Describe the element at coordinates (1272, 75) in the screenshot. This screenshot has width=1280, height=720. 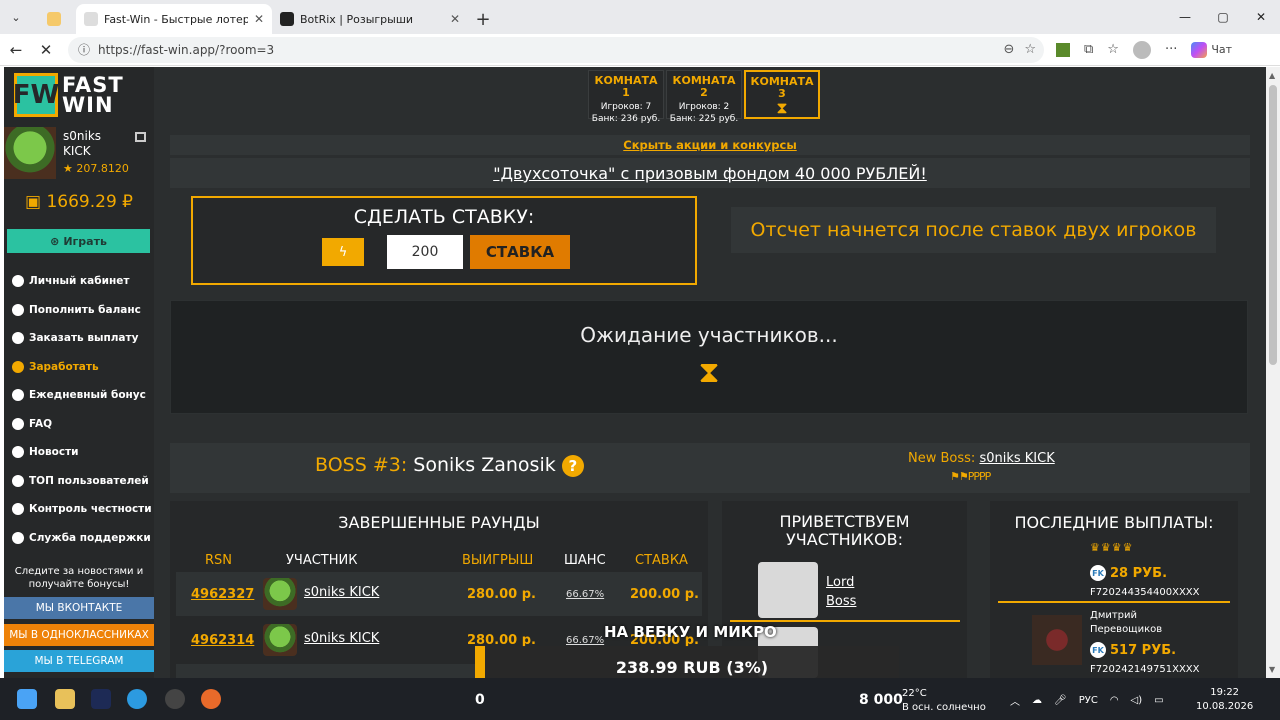
I see `scroll-up-icon: ▲` at that location.